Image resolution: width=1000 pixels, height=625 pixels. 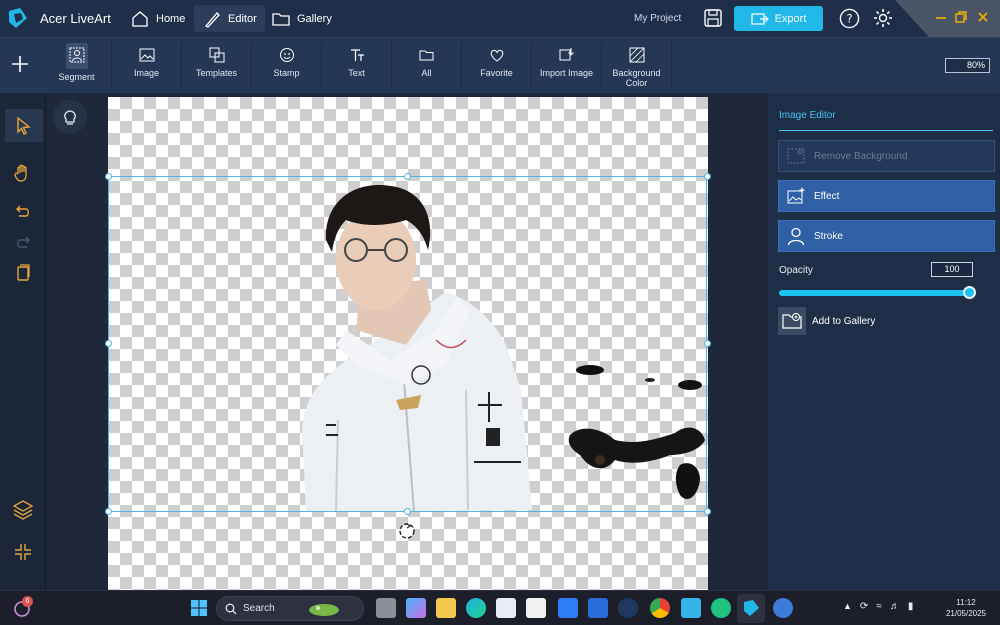 I want to click on store-icon, so click(x=506, y=608).